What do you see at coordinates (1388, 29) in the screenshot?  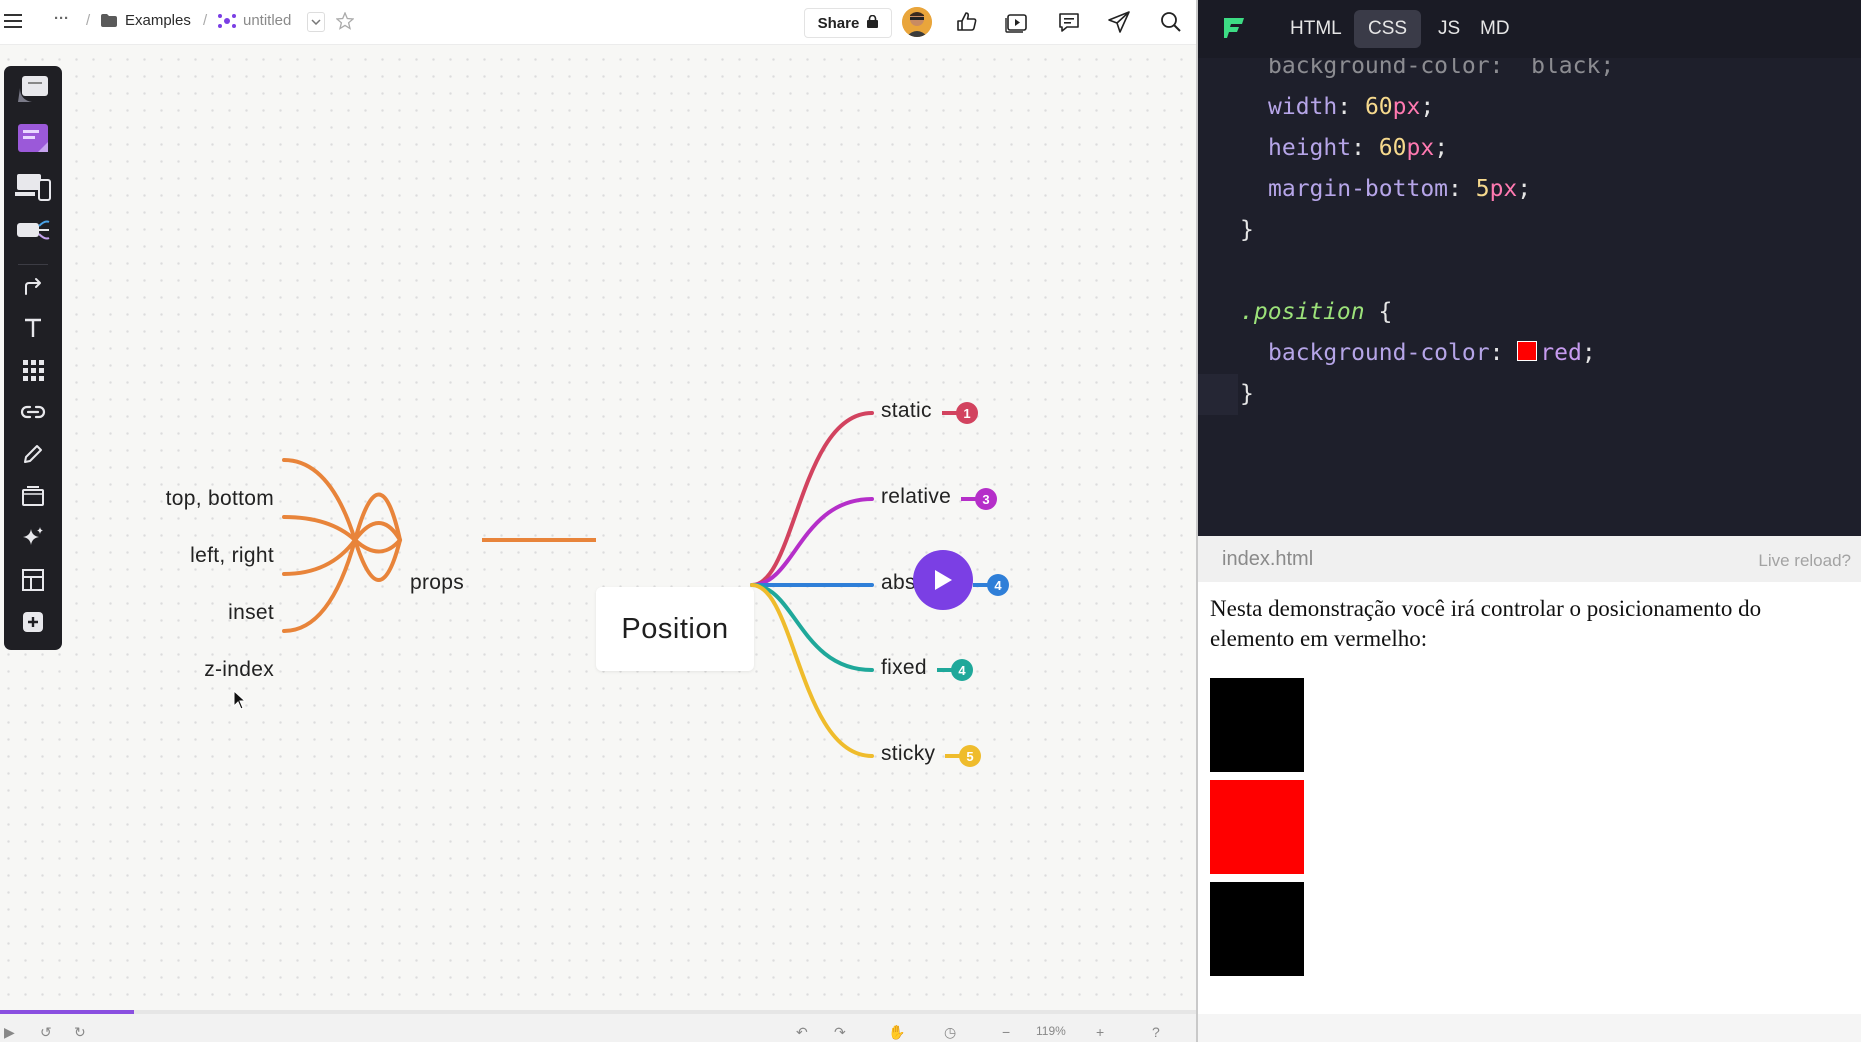 I see `tab-css: CSS` at bounding box center [1388, 29].